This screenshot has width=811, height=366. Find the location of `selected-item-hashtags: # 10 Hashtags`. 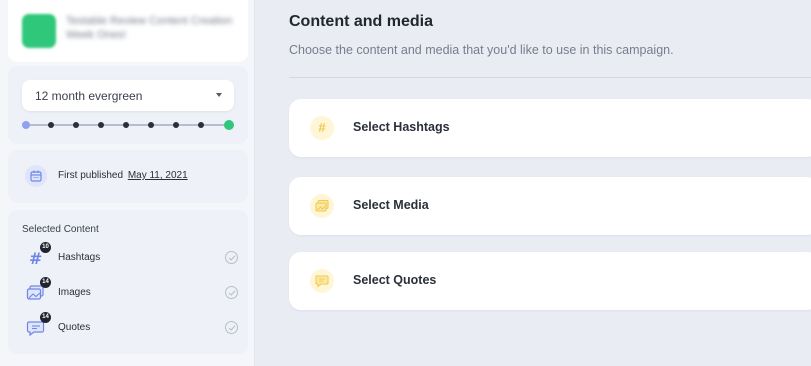

selected-item-hashtags: # 10 Hashtags is located at coordinates (132, 256).